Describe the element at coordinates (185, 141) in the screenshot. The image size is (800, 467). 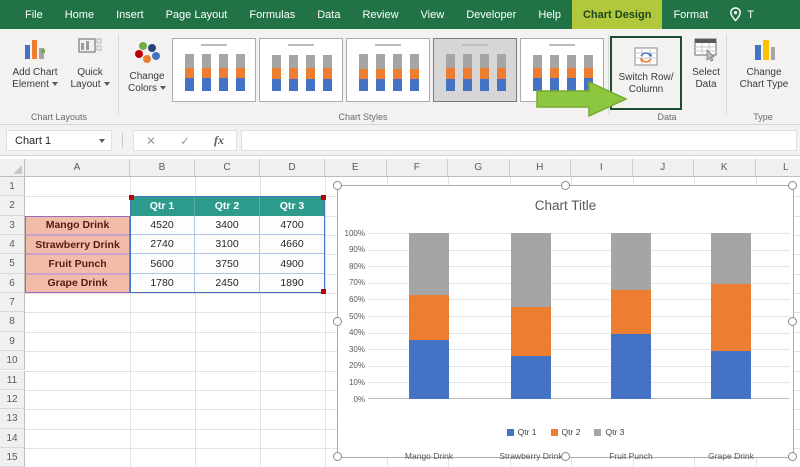
I see `enter-icon: ✓` at that location.